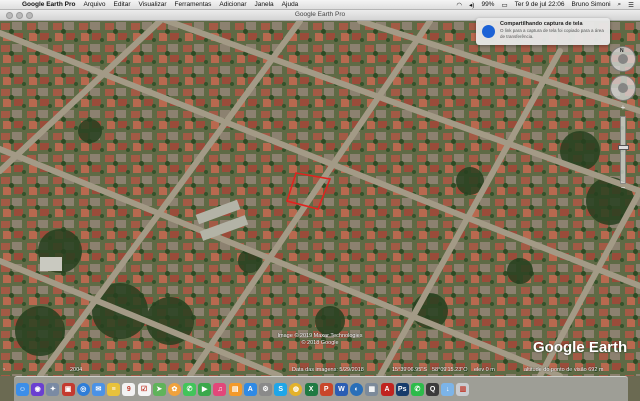  I want to click on siri-glyph: ◉, so click(37, 389).